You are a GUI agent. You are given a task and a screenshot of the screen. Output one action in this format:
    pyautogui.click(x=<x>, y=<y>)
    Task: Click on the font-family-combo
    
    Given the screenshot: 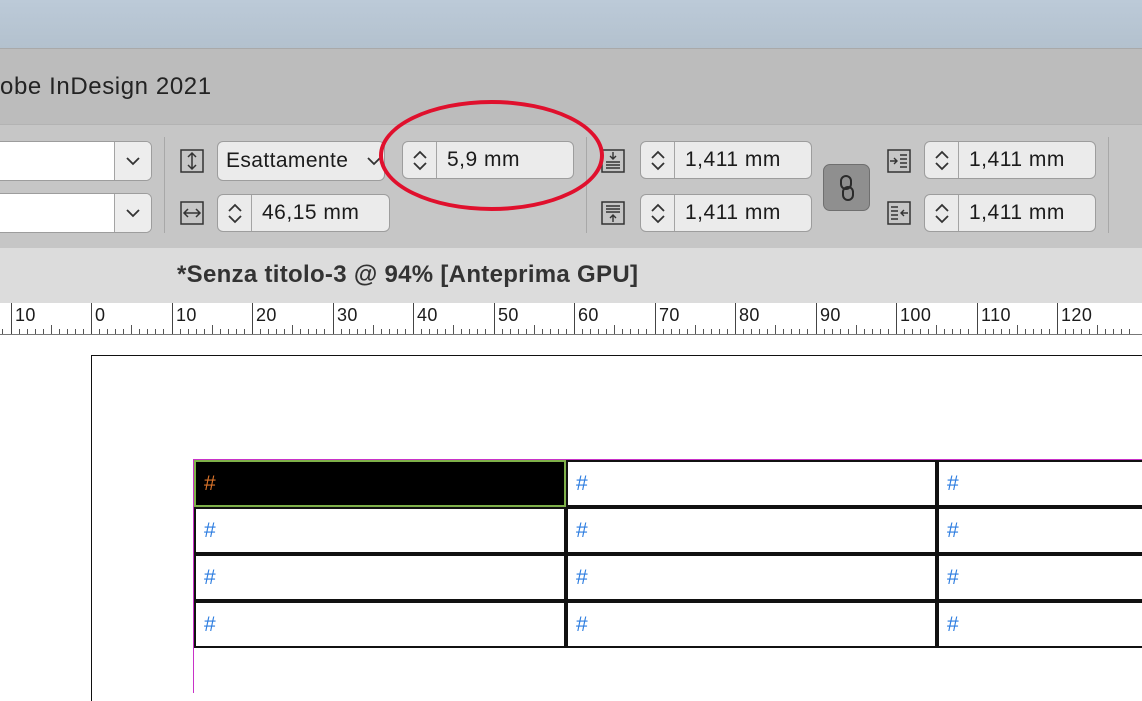 What is the action you would take?
    pyautogui.click(x=76, y=161)
    